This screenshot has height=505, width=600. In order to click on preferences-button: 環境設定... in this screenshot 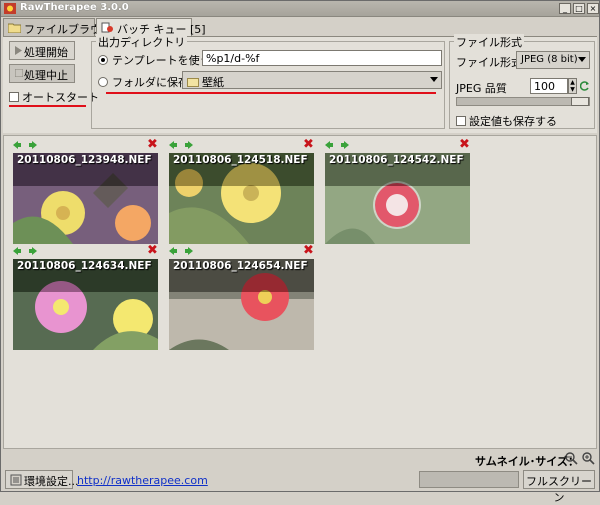, I will do `click(42, 479)`.